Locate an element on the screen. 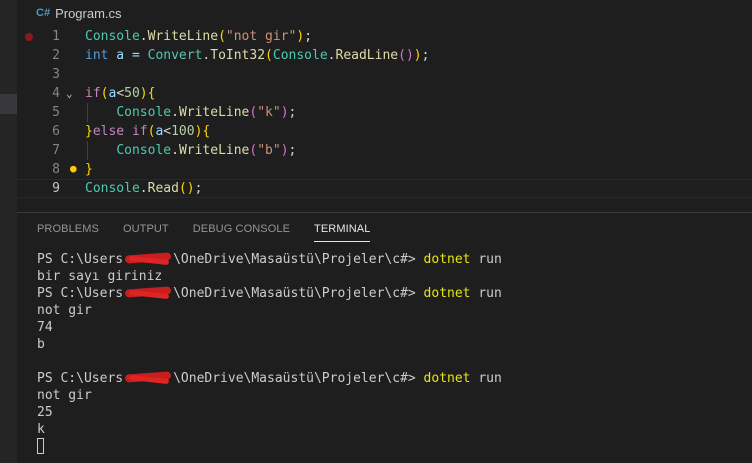 Image resolution: width=752 pixels, height=463 pixels. tab-debug-console: DEBUG CONSOLE is located at coordinates (241, 232).